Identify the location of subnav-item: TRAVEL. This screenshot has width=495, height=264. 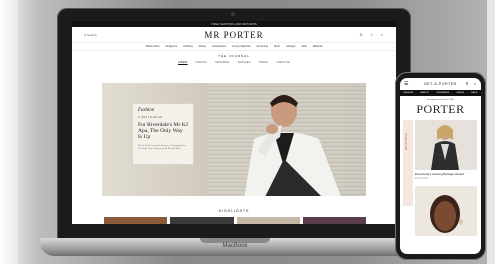
(263, 63).